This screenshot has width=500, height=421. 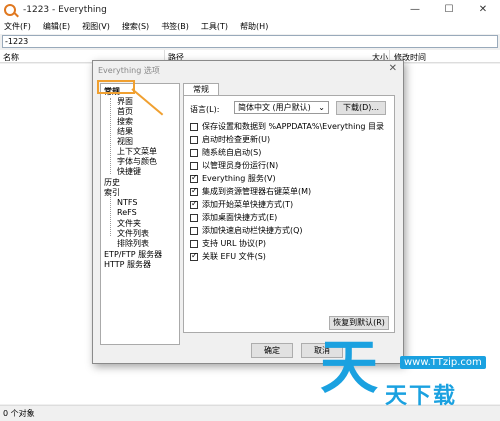 I want to click on language-select: 简体中文 (用户默认) ⌄, so click(x=281, y=107).